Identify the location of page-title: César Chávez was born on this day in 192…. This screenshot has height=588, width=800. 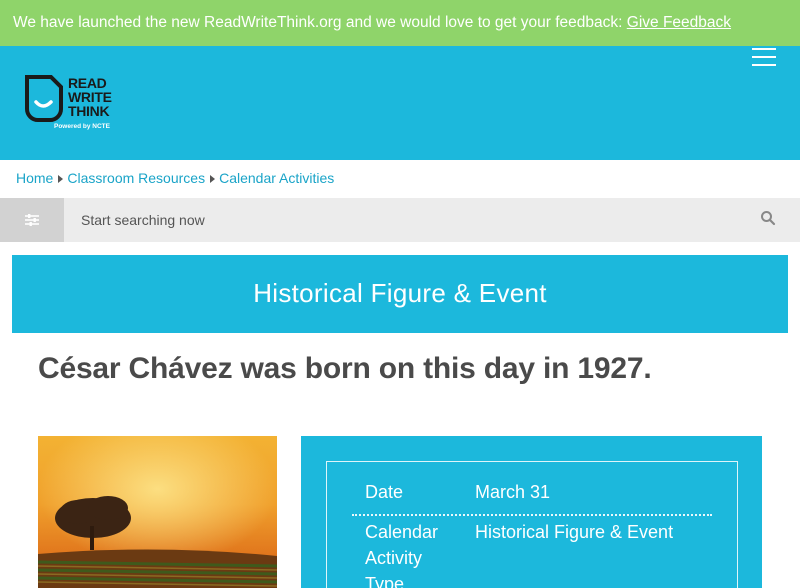
(345, 368).